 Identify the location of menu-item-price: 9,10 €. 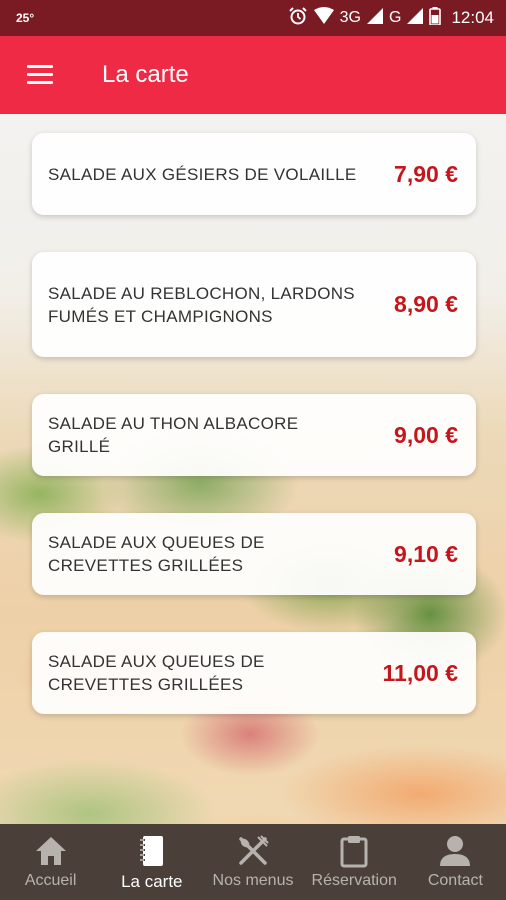
(426, 553).